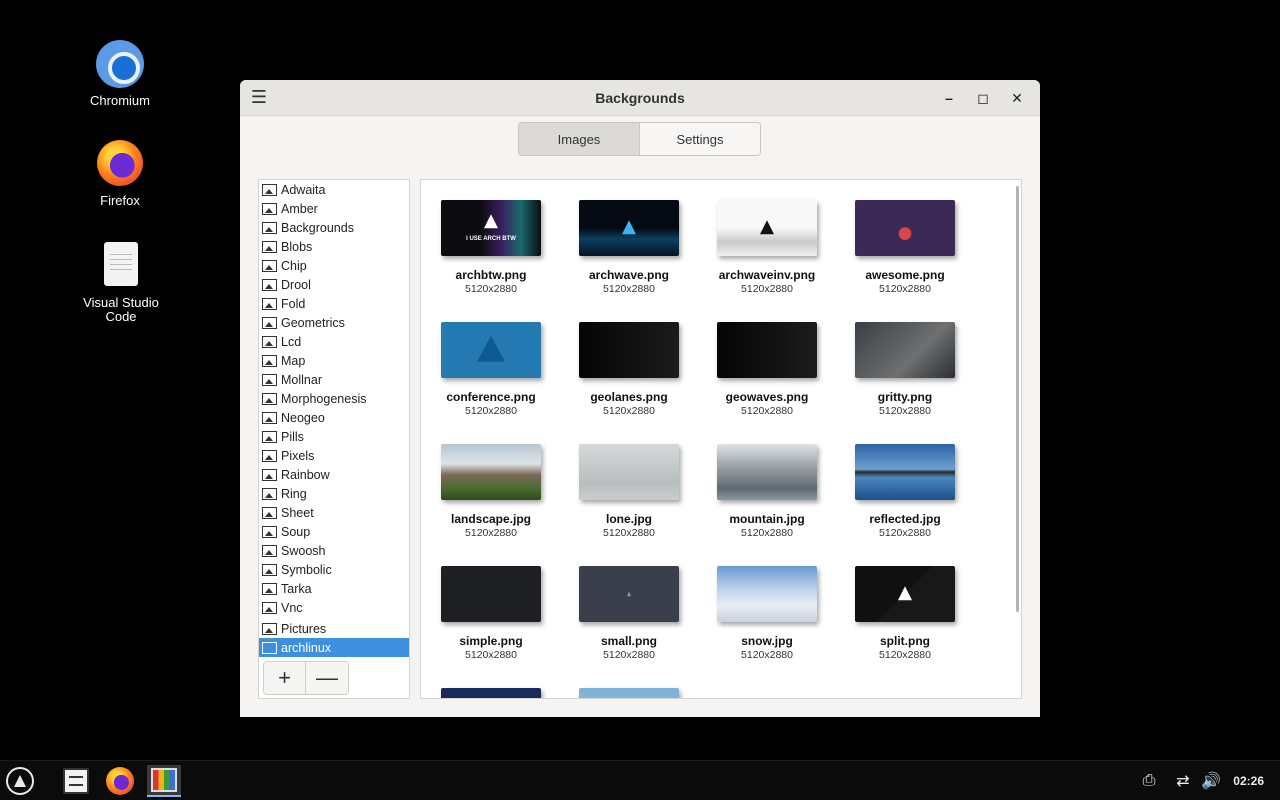  I want to click on tab-images: Images, so click(579, 139).